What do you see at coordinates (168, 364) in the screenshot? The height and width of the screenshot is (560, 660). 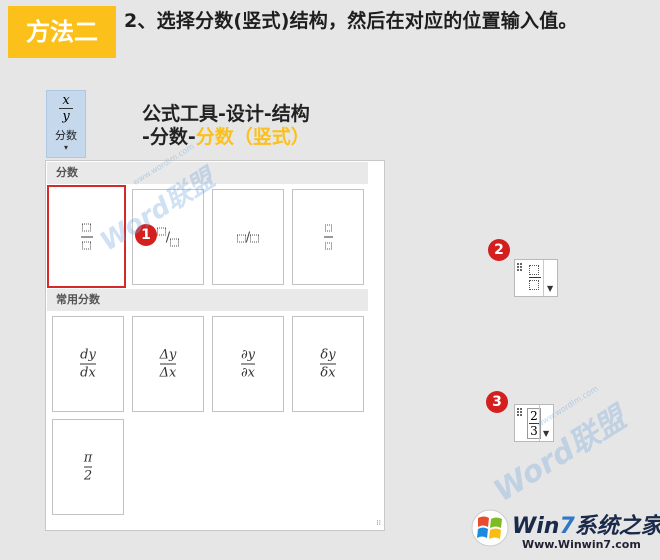 I see `tile-delta-y-delta-x: Δy Δx` at bounding box center [168, 364].